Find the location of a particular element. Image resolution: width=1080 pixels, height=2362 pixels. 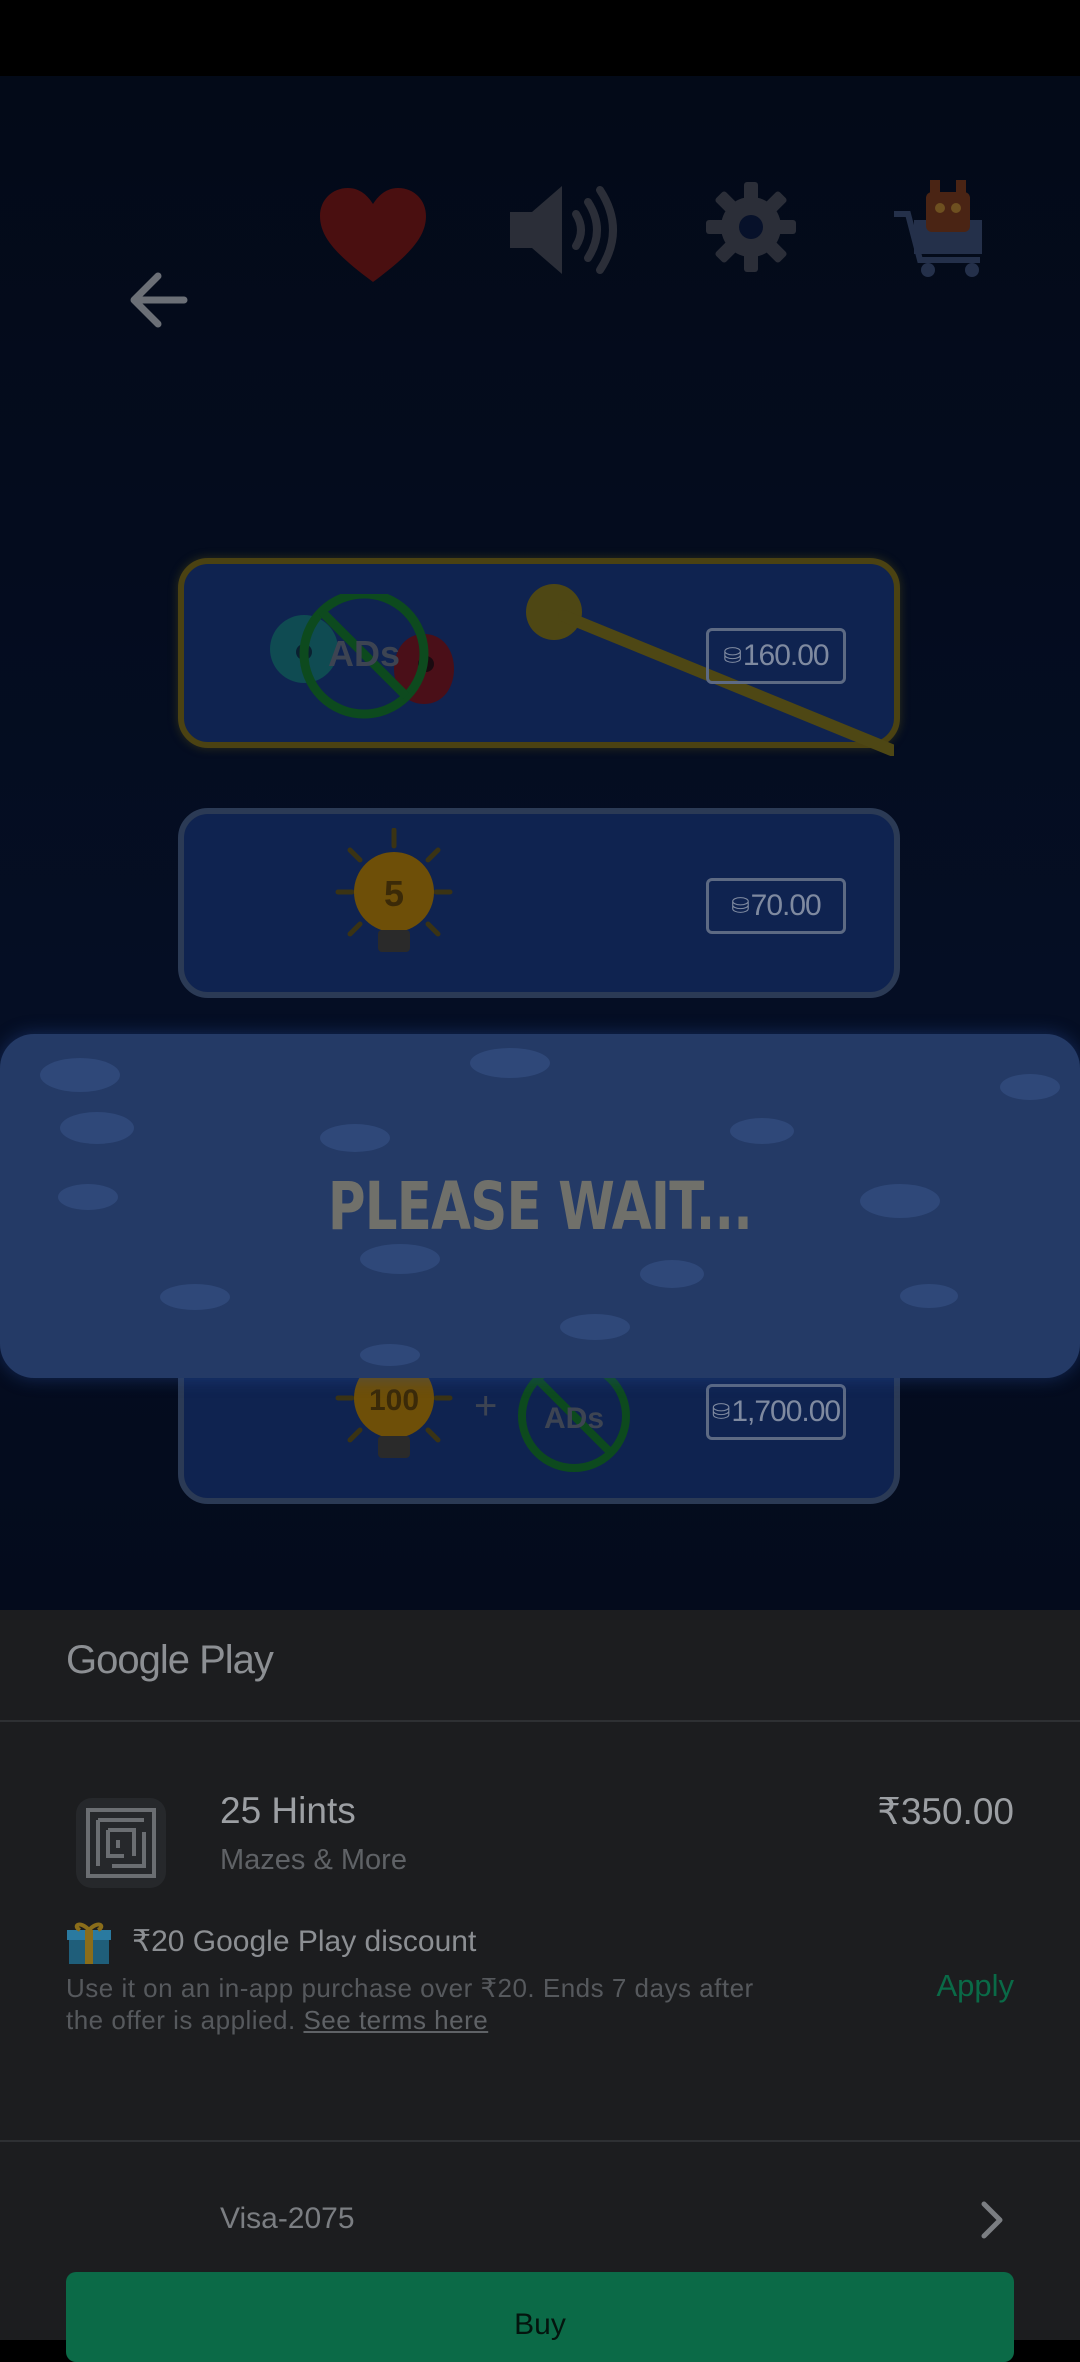

chevron-right-icon is located at coordinates (992, 2220).